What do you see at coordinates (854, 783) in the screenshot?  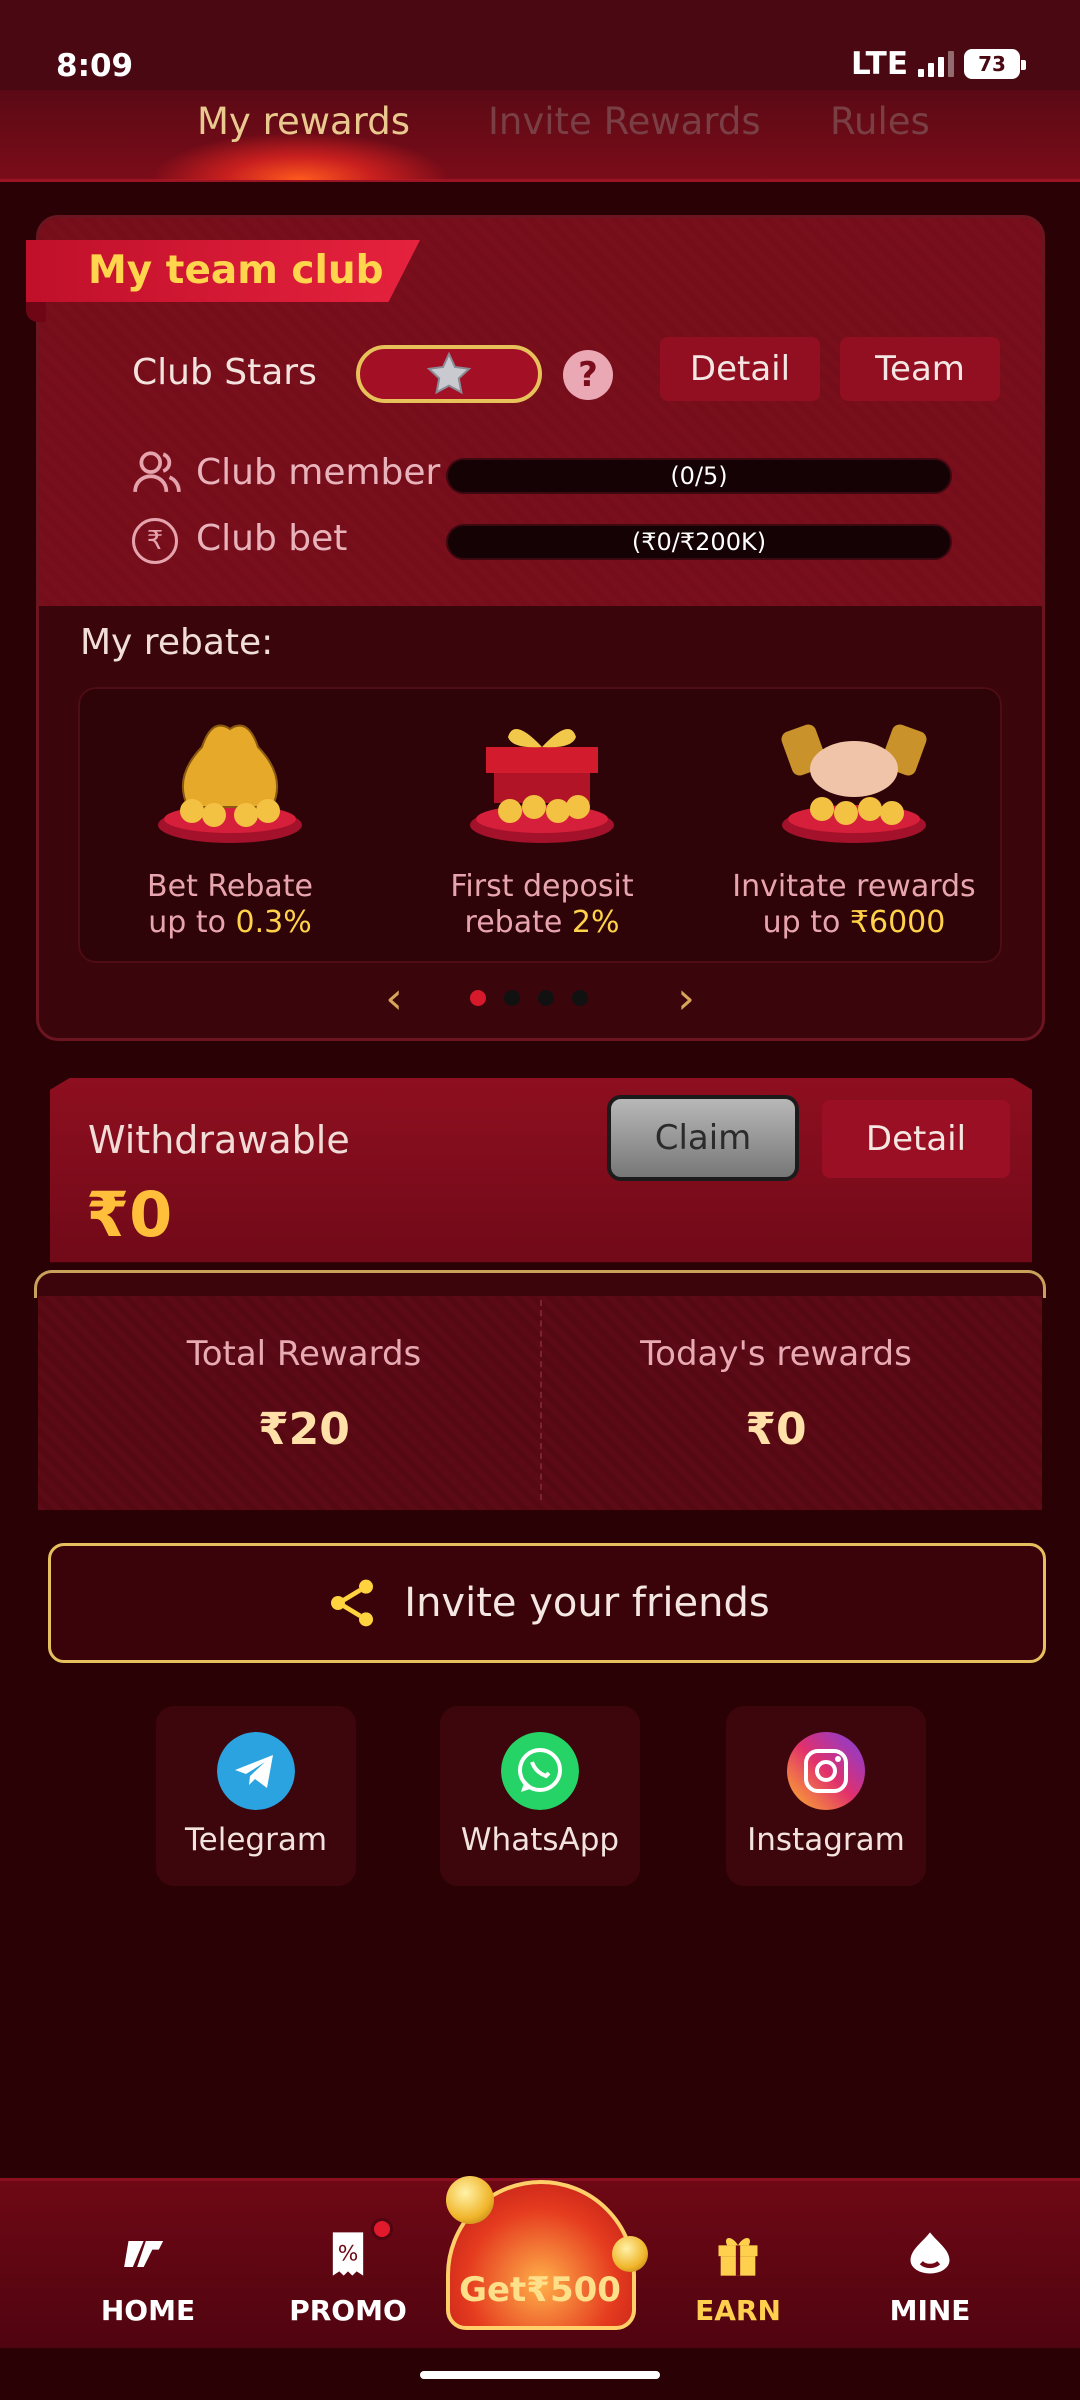 I see `handshake-icon` at bounding box center [854, 783].